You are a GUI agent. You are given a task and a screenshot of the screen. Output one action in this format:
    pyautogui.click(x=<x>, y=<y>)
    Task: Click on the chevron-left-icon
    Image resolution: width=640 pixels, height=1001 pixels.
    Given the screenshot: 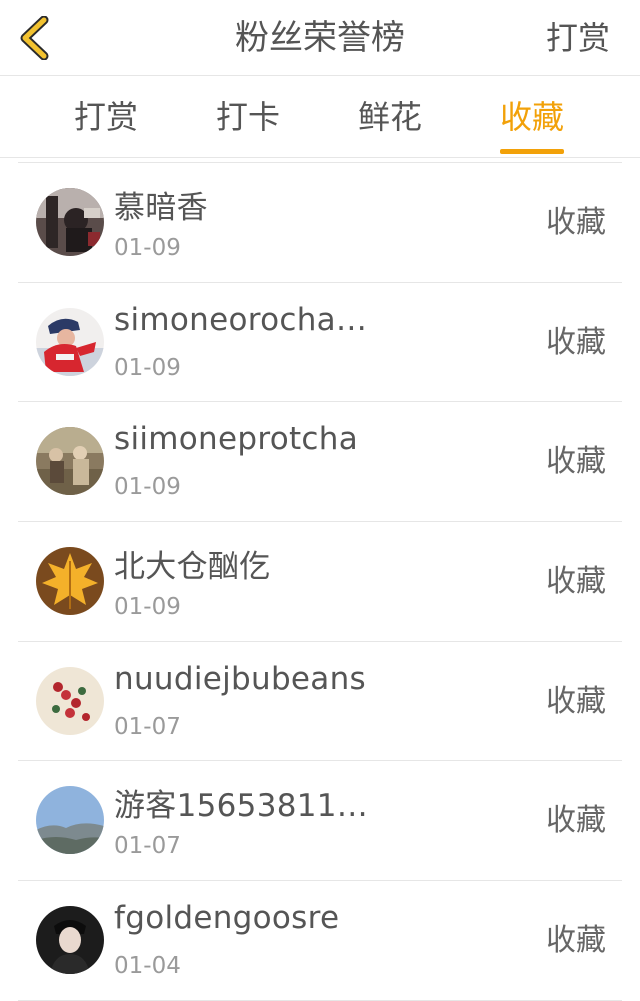 What is the action you would take?
    pyautogui.click(x=34, y=38)
    